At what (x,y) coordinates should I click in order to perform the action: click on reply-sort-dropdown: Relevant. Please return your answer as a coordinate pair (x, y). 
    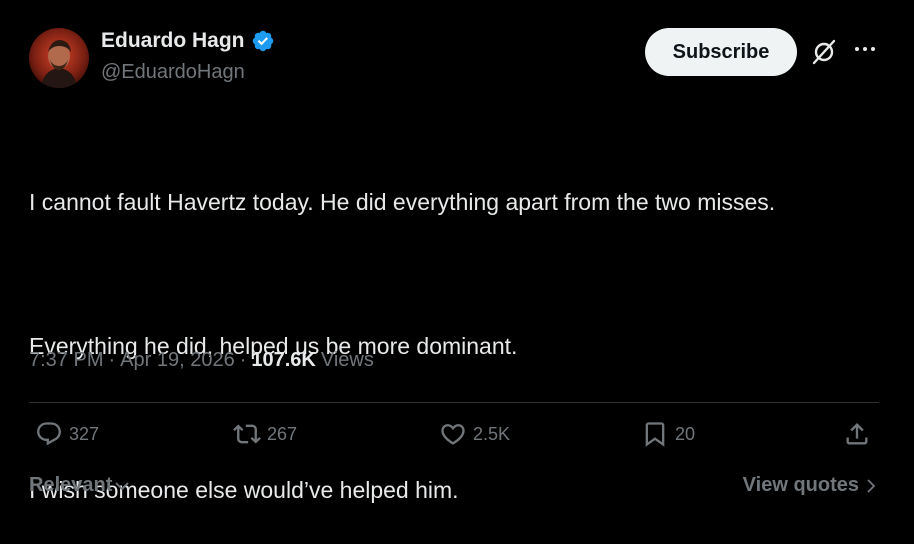
    Looking at the image, I should click on (79, 485).